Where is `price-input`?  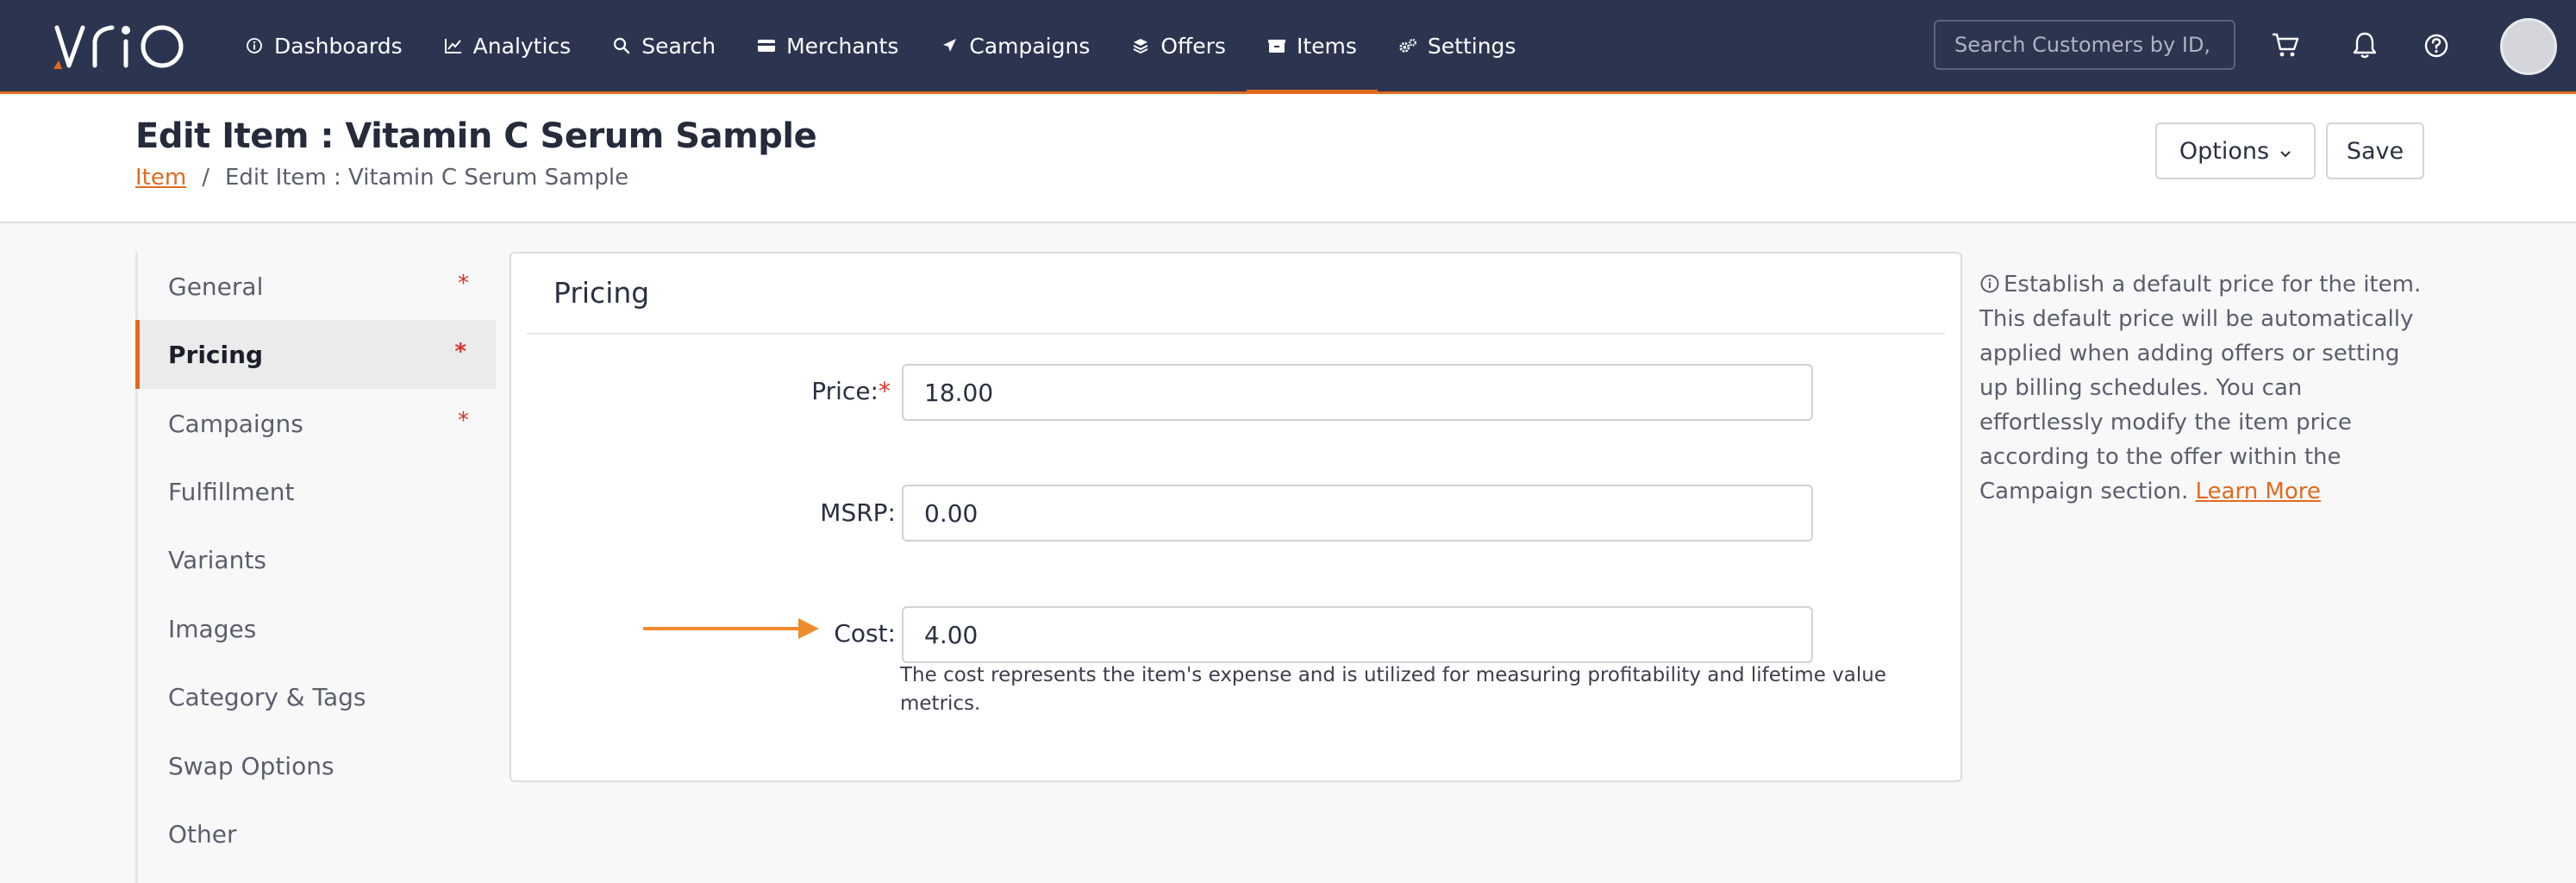 price-input is located at coordinates (1357, 392).